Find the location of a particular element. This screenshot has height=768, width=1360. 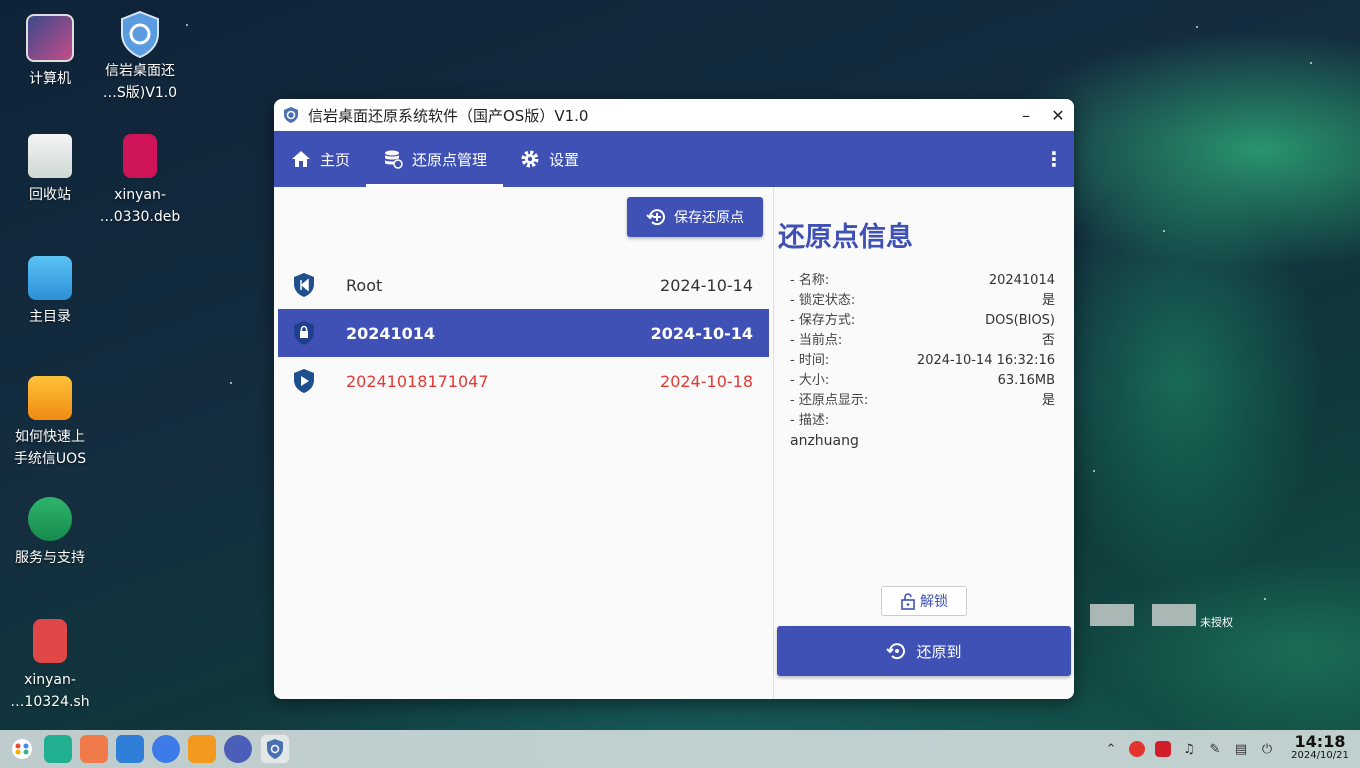

system-tray: ⌃ ♫ ✎ ▤ ⏻ 14:18 2024/10/21 is located at coordinates (1229, 749).